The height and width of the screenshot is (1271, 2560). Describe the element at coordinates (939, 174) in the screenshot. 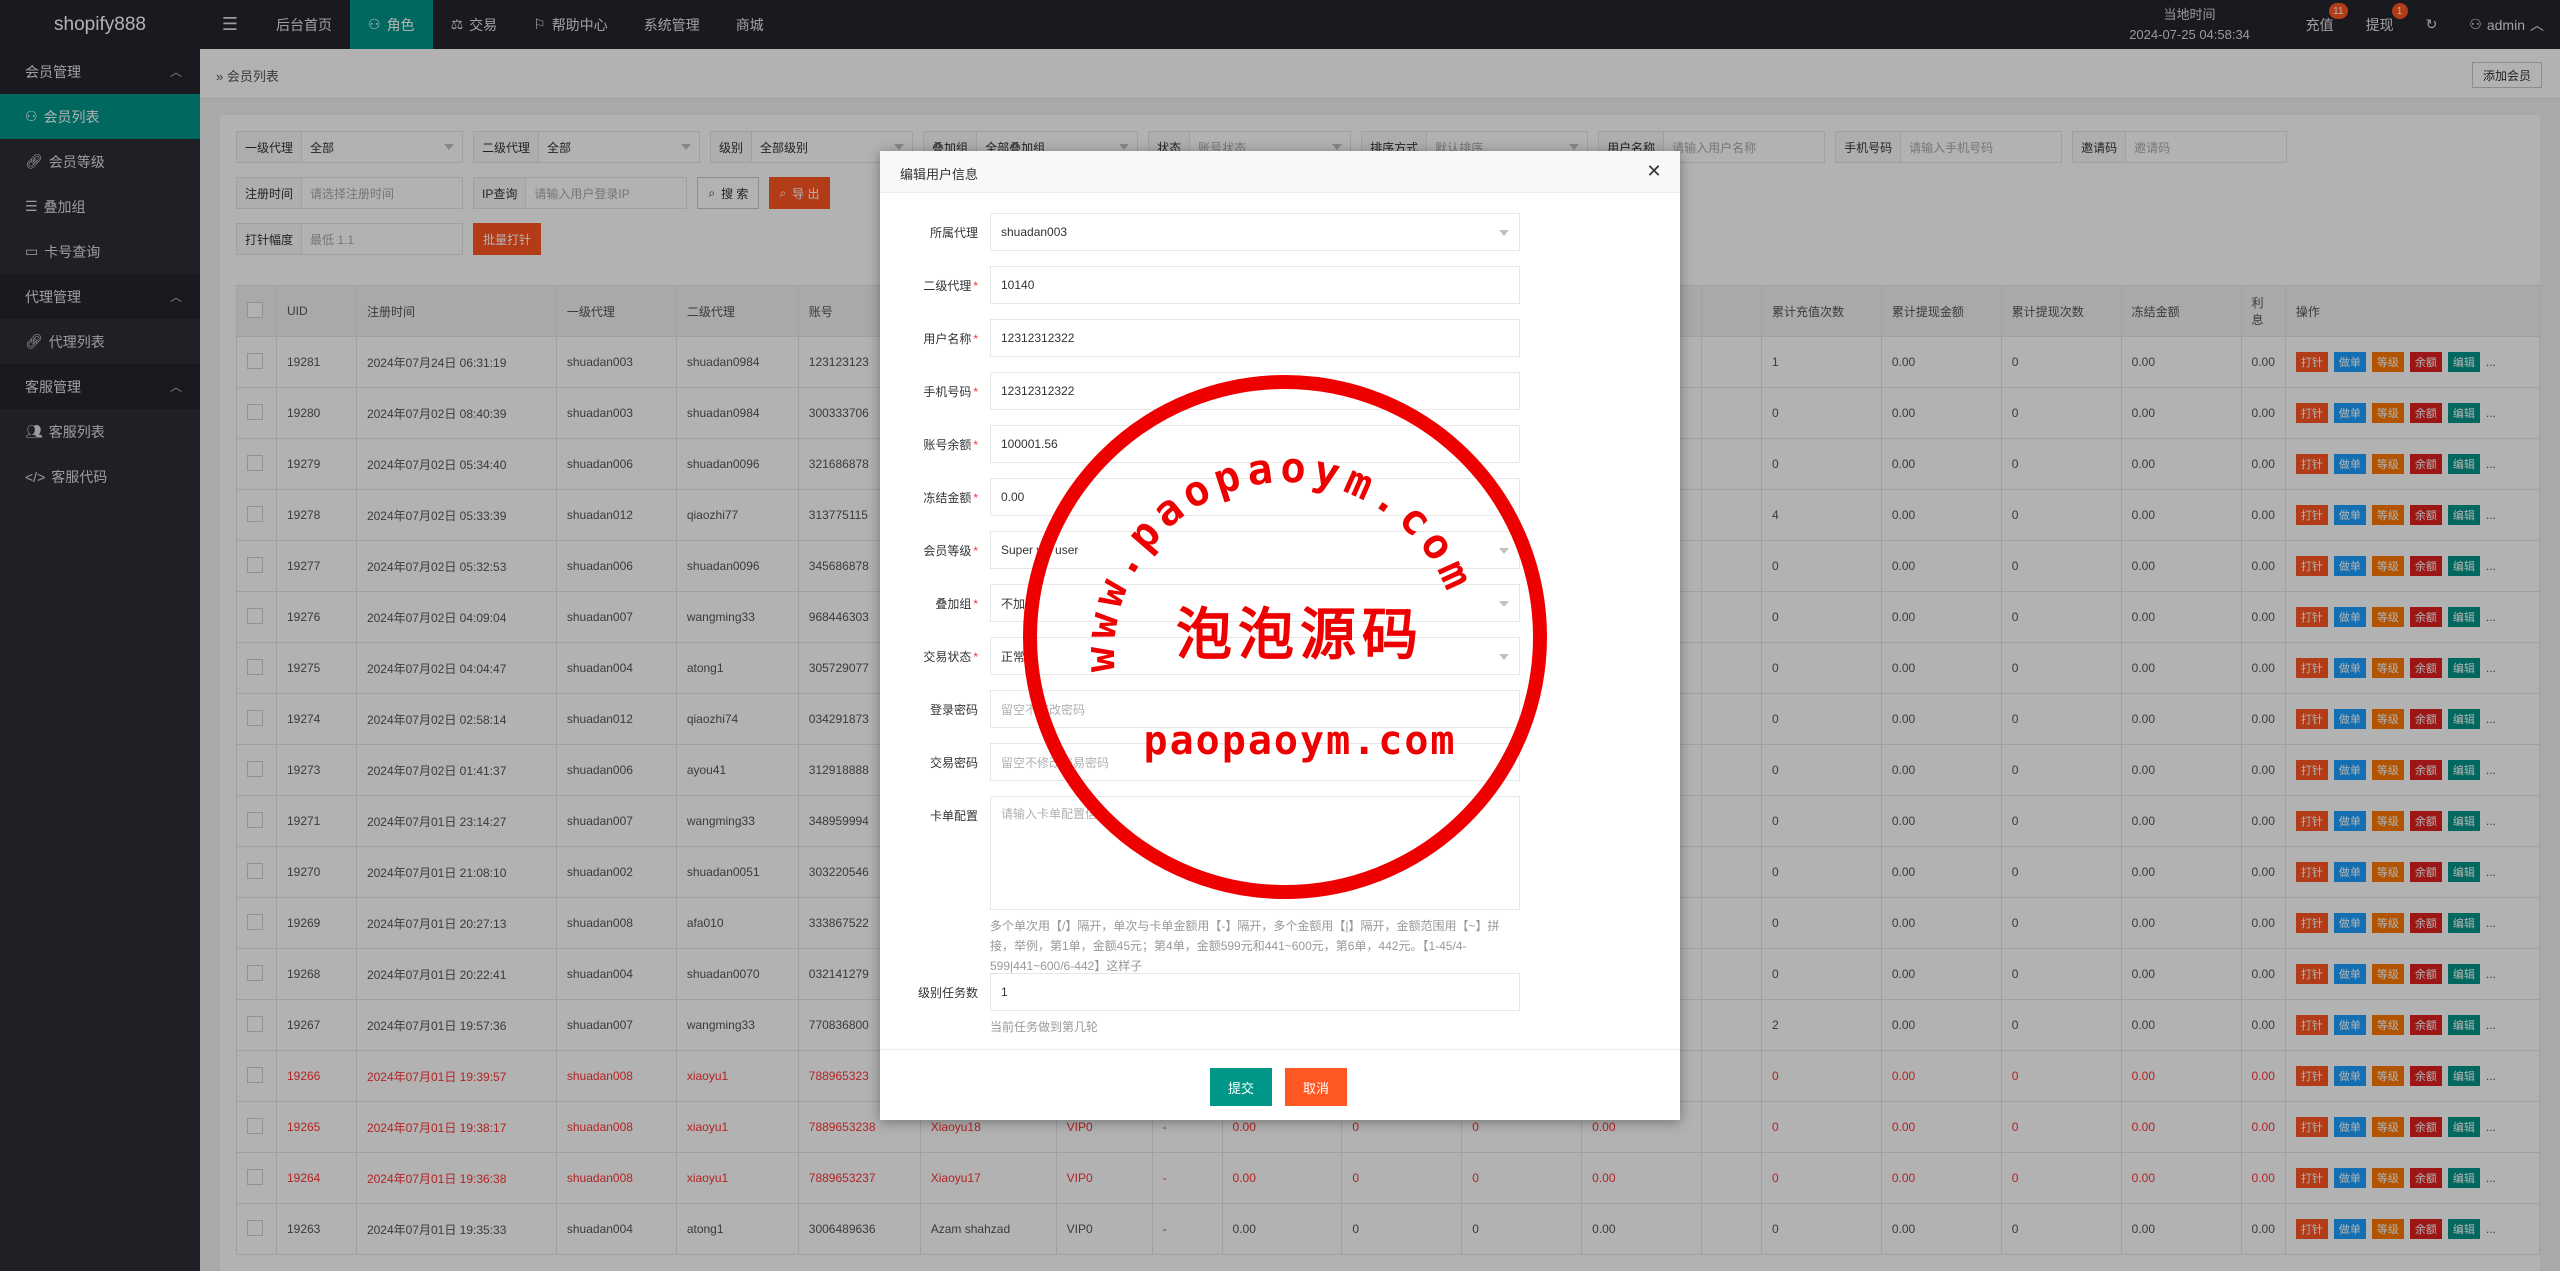

I see `modal-title: 编辑用户信息` at that location.